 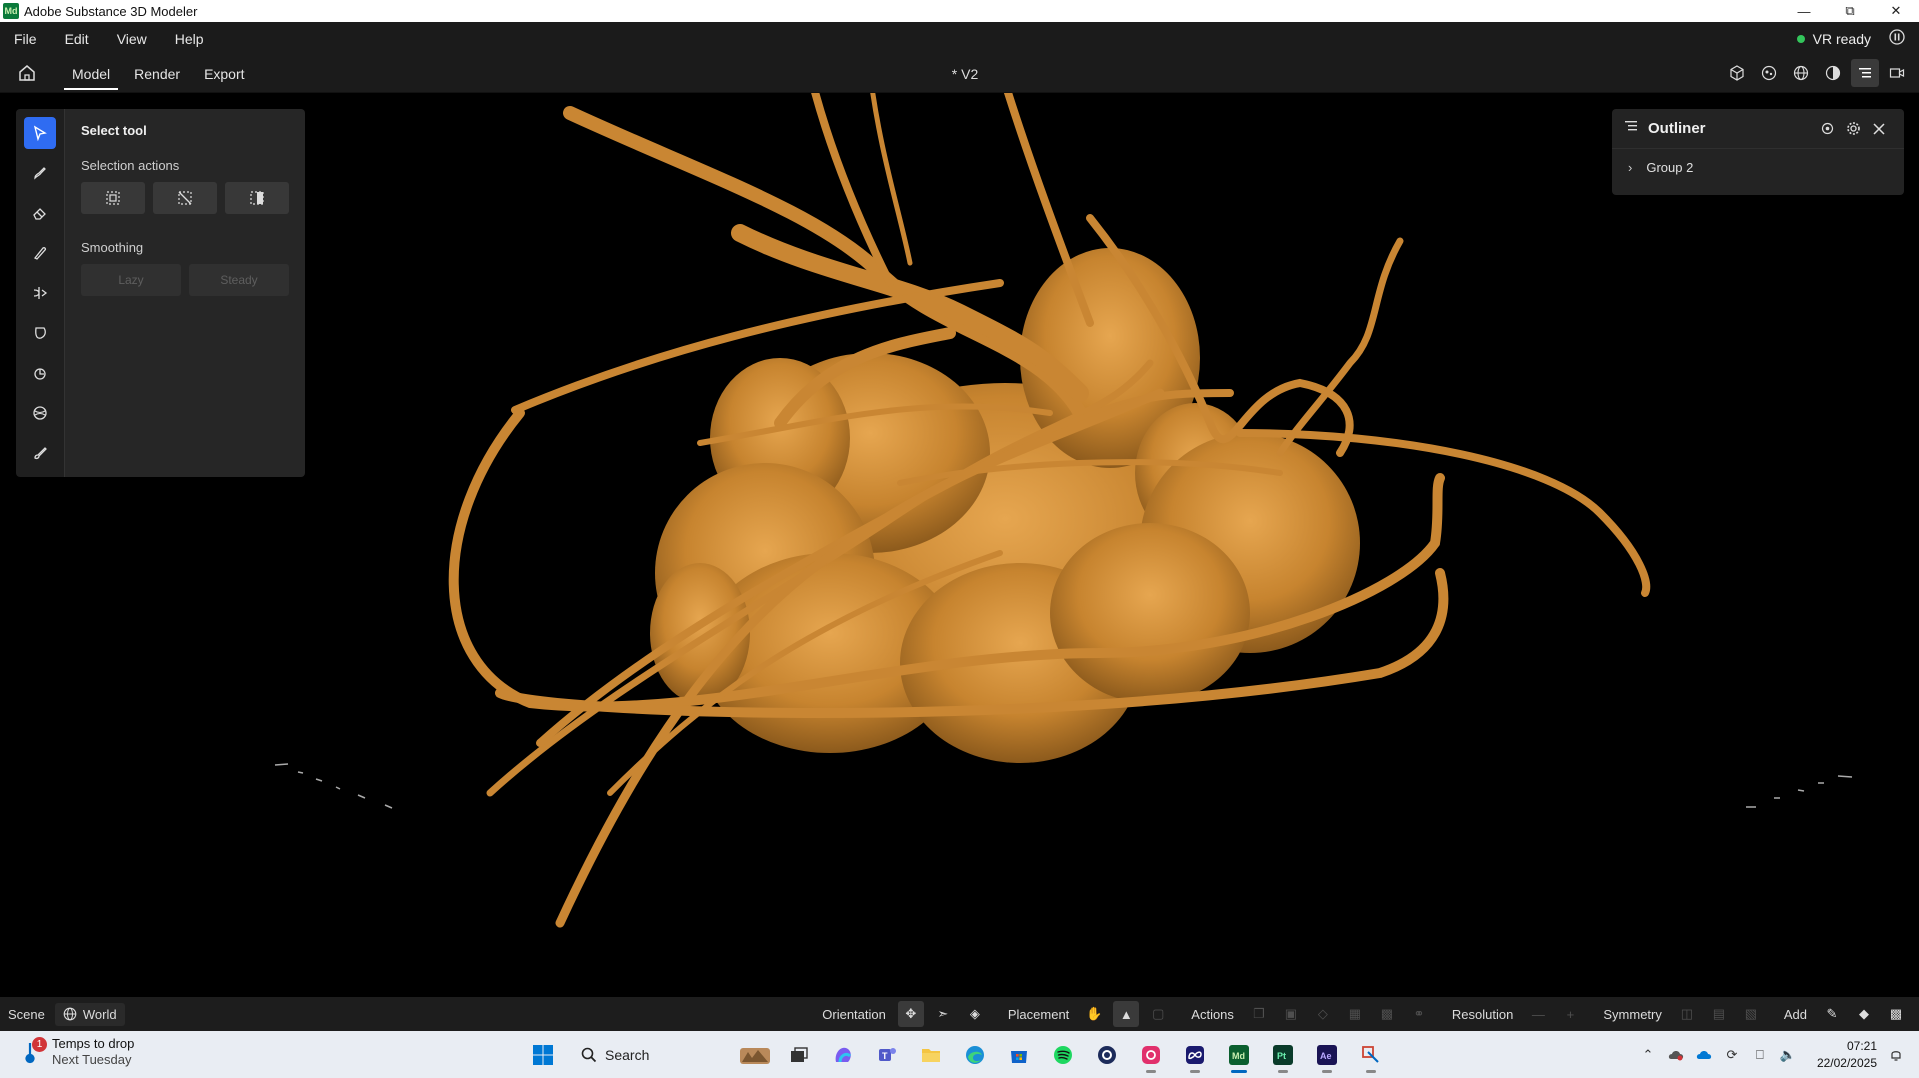 I want to click on chevron-up-icon: ⌃, so click(x=1648, y=1055).